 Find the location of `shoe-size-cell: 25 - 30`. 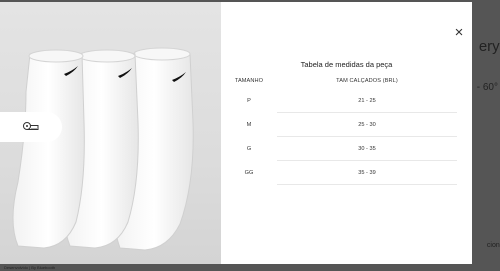

shoe-size-cell: 25 - 30 is located at coordinates (367, 124).